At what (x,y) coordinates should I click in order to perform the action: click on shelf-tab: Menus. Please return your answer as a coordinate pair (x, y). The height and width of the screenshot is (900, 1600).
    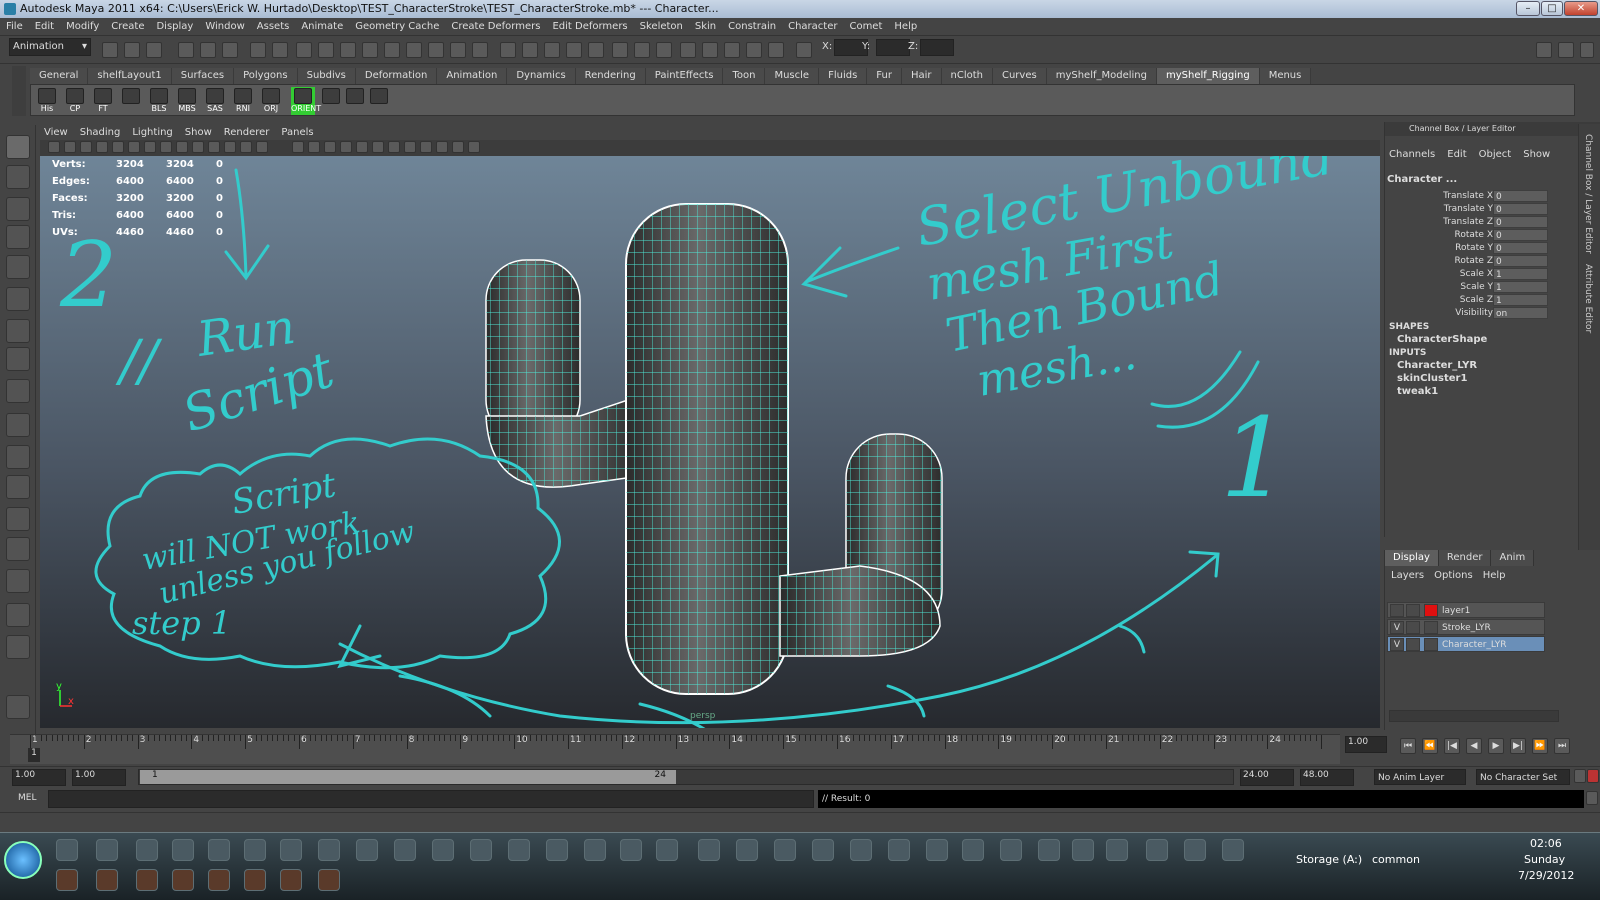
    Looking at the image, I should click on (1285, 76).